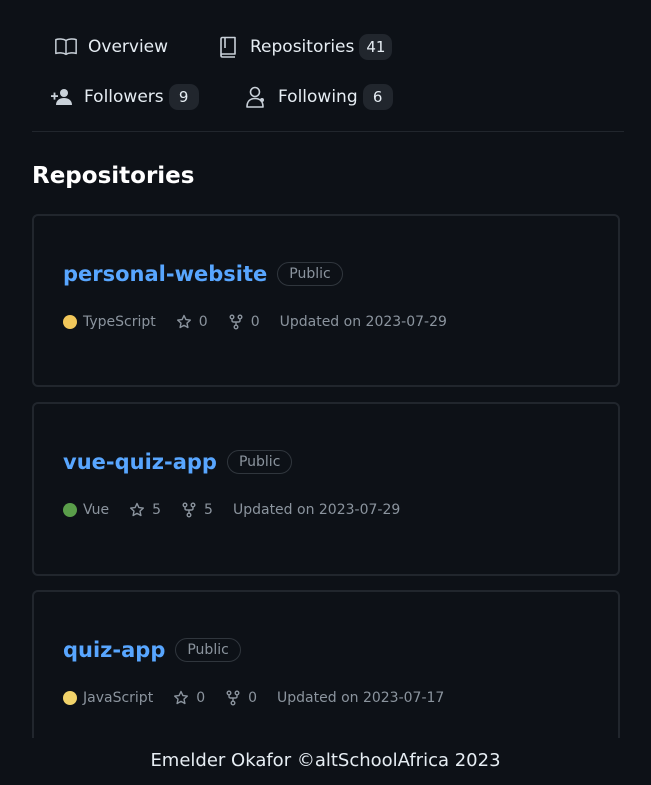  Describe the element at coordinates (119, 322) in the screenshot. I see `language-label: TypeScript` at that location.